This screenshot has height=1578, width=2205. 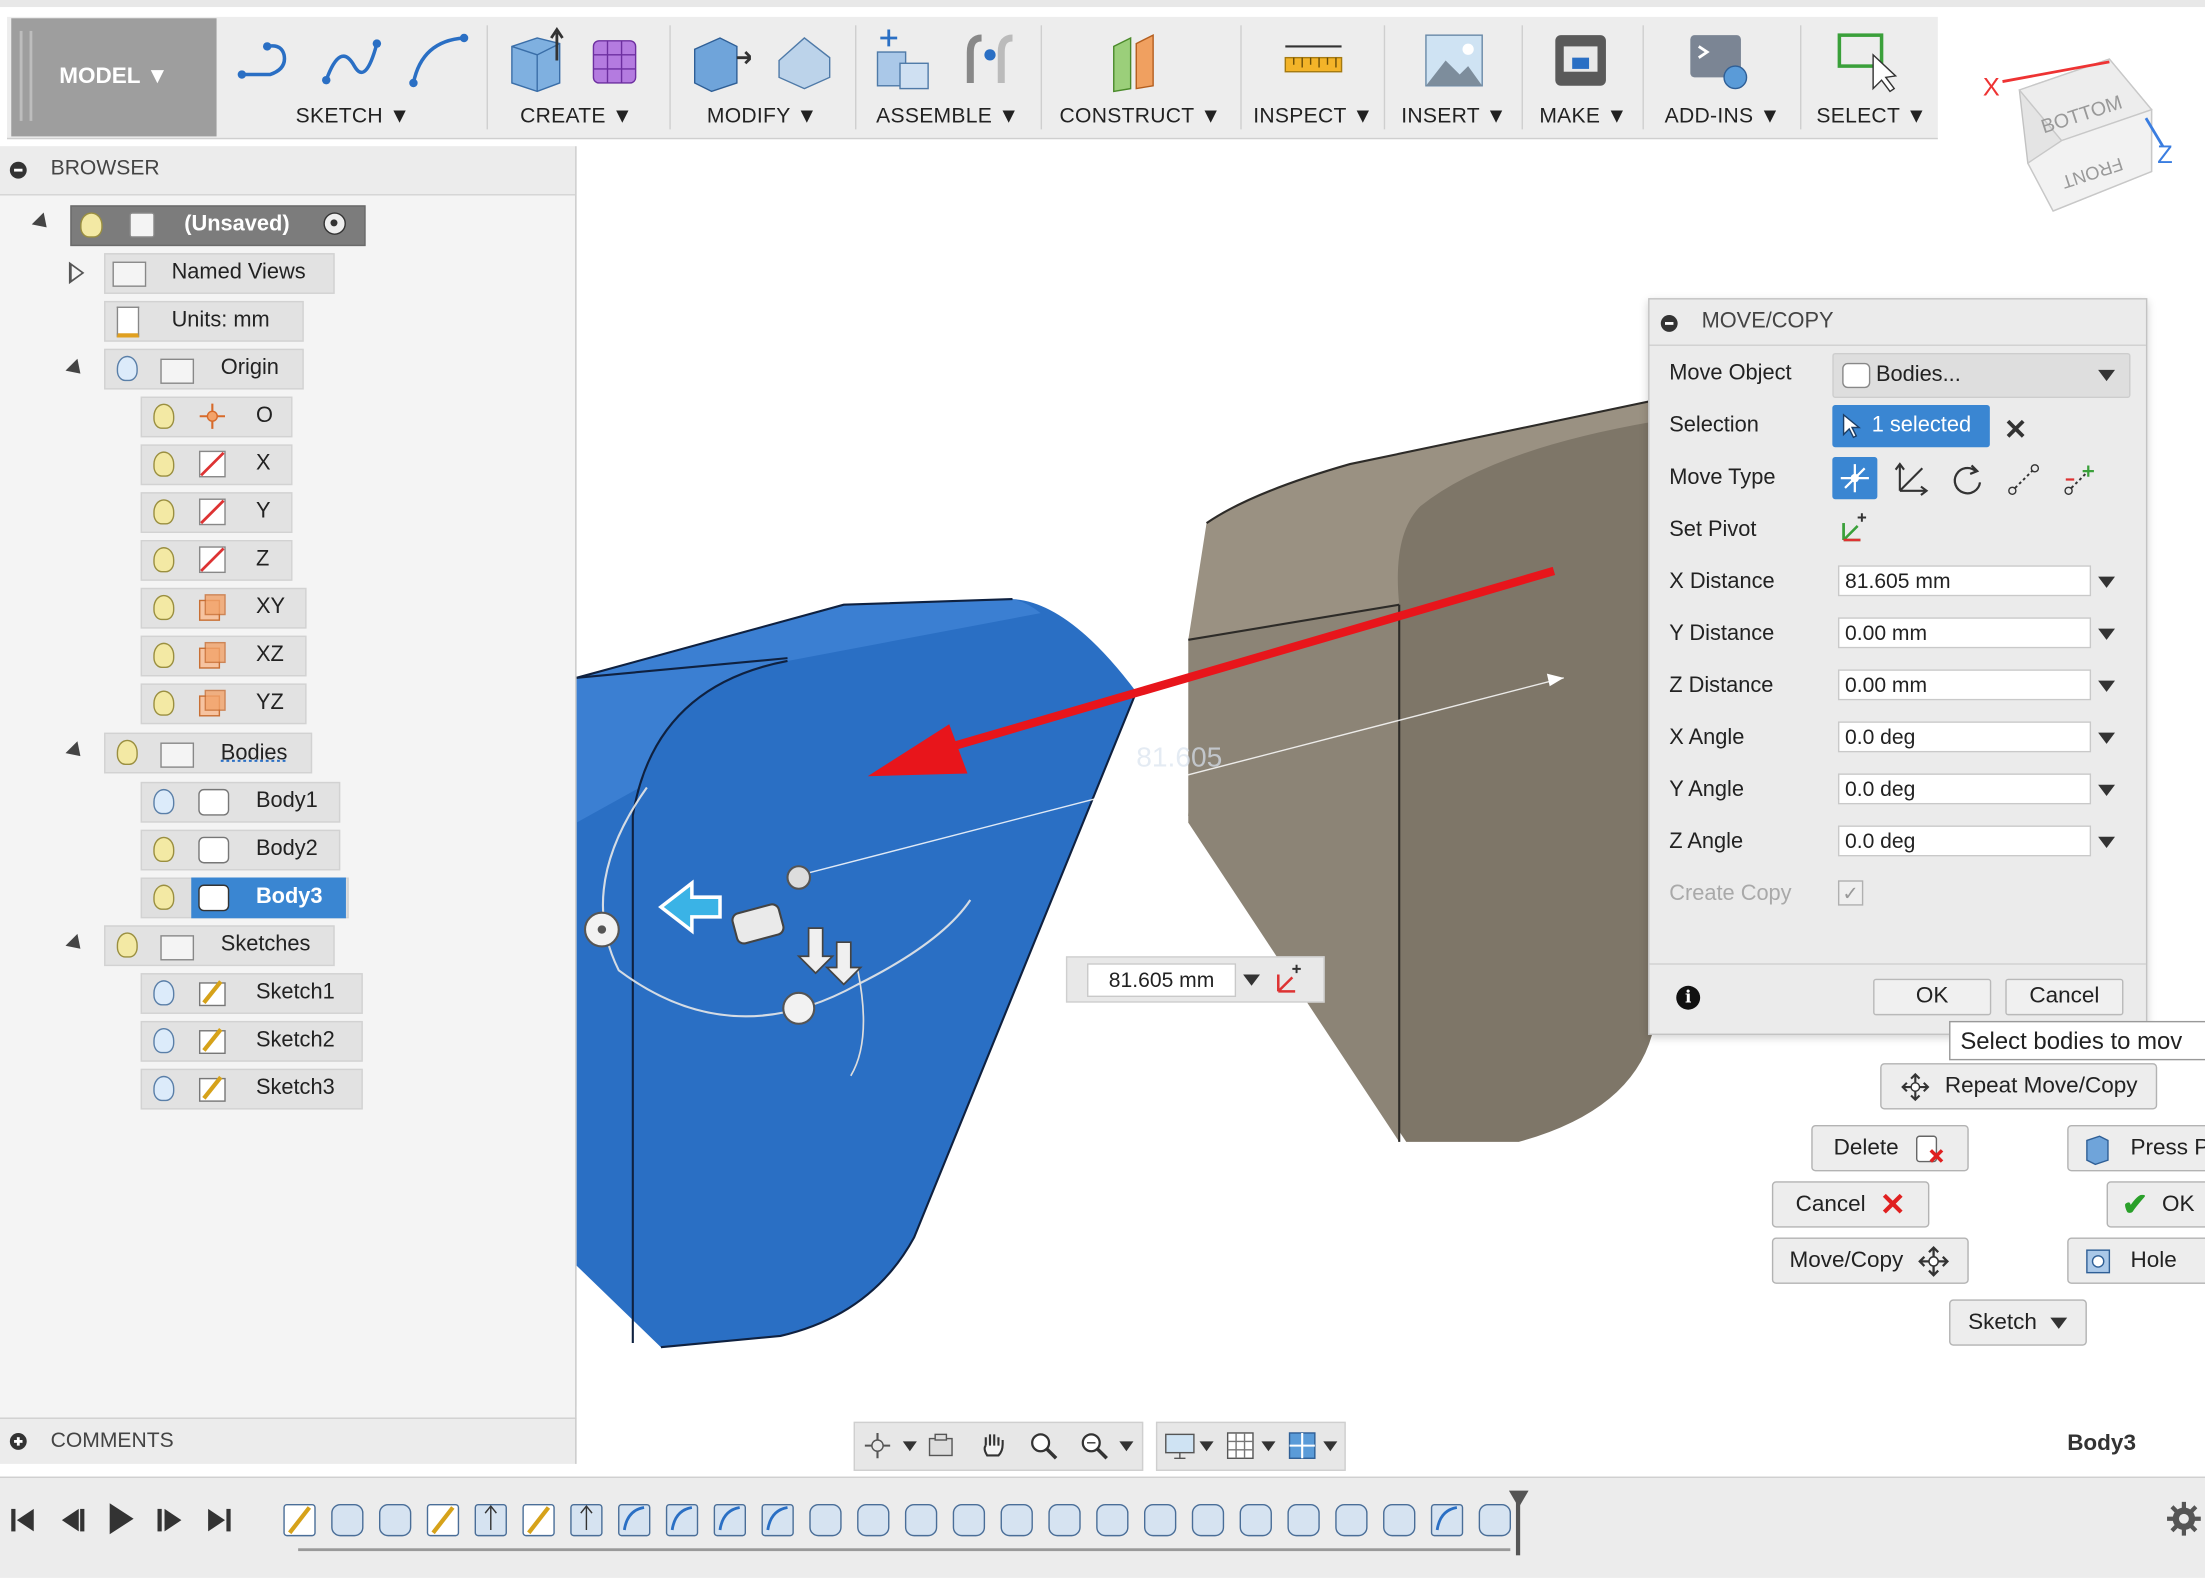 What do you see at coordinates (2136, 1148) in the screenshot?
I see `press-pull-button: Press P` at bounding box center [2136, 1148].